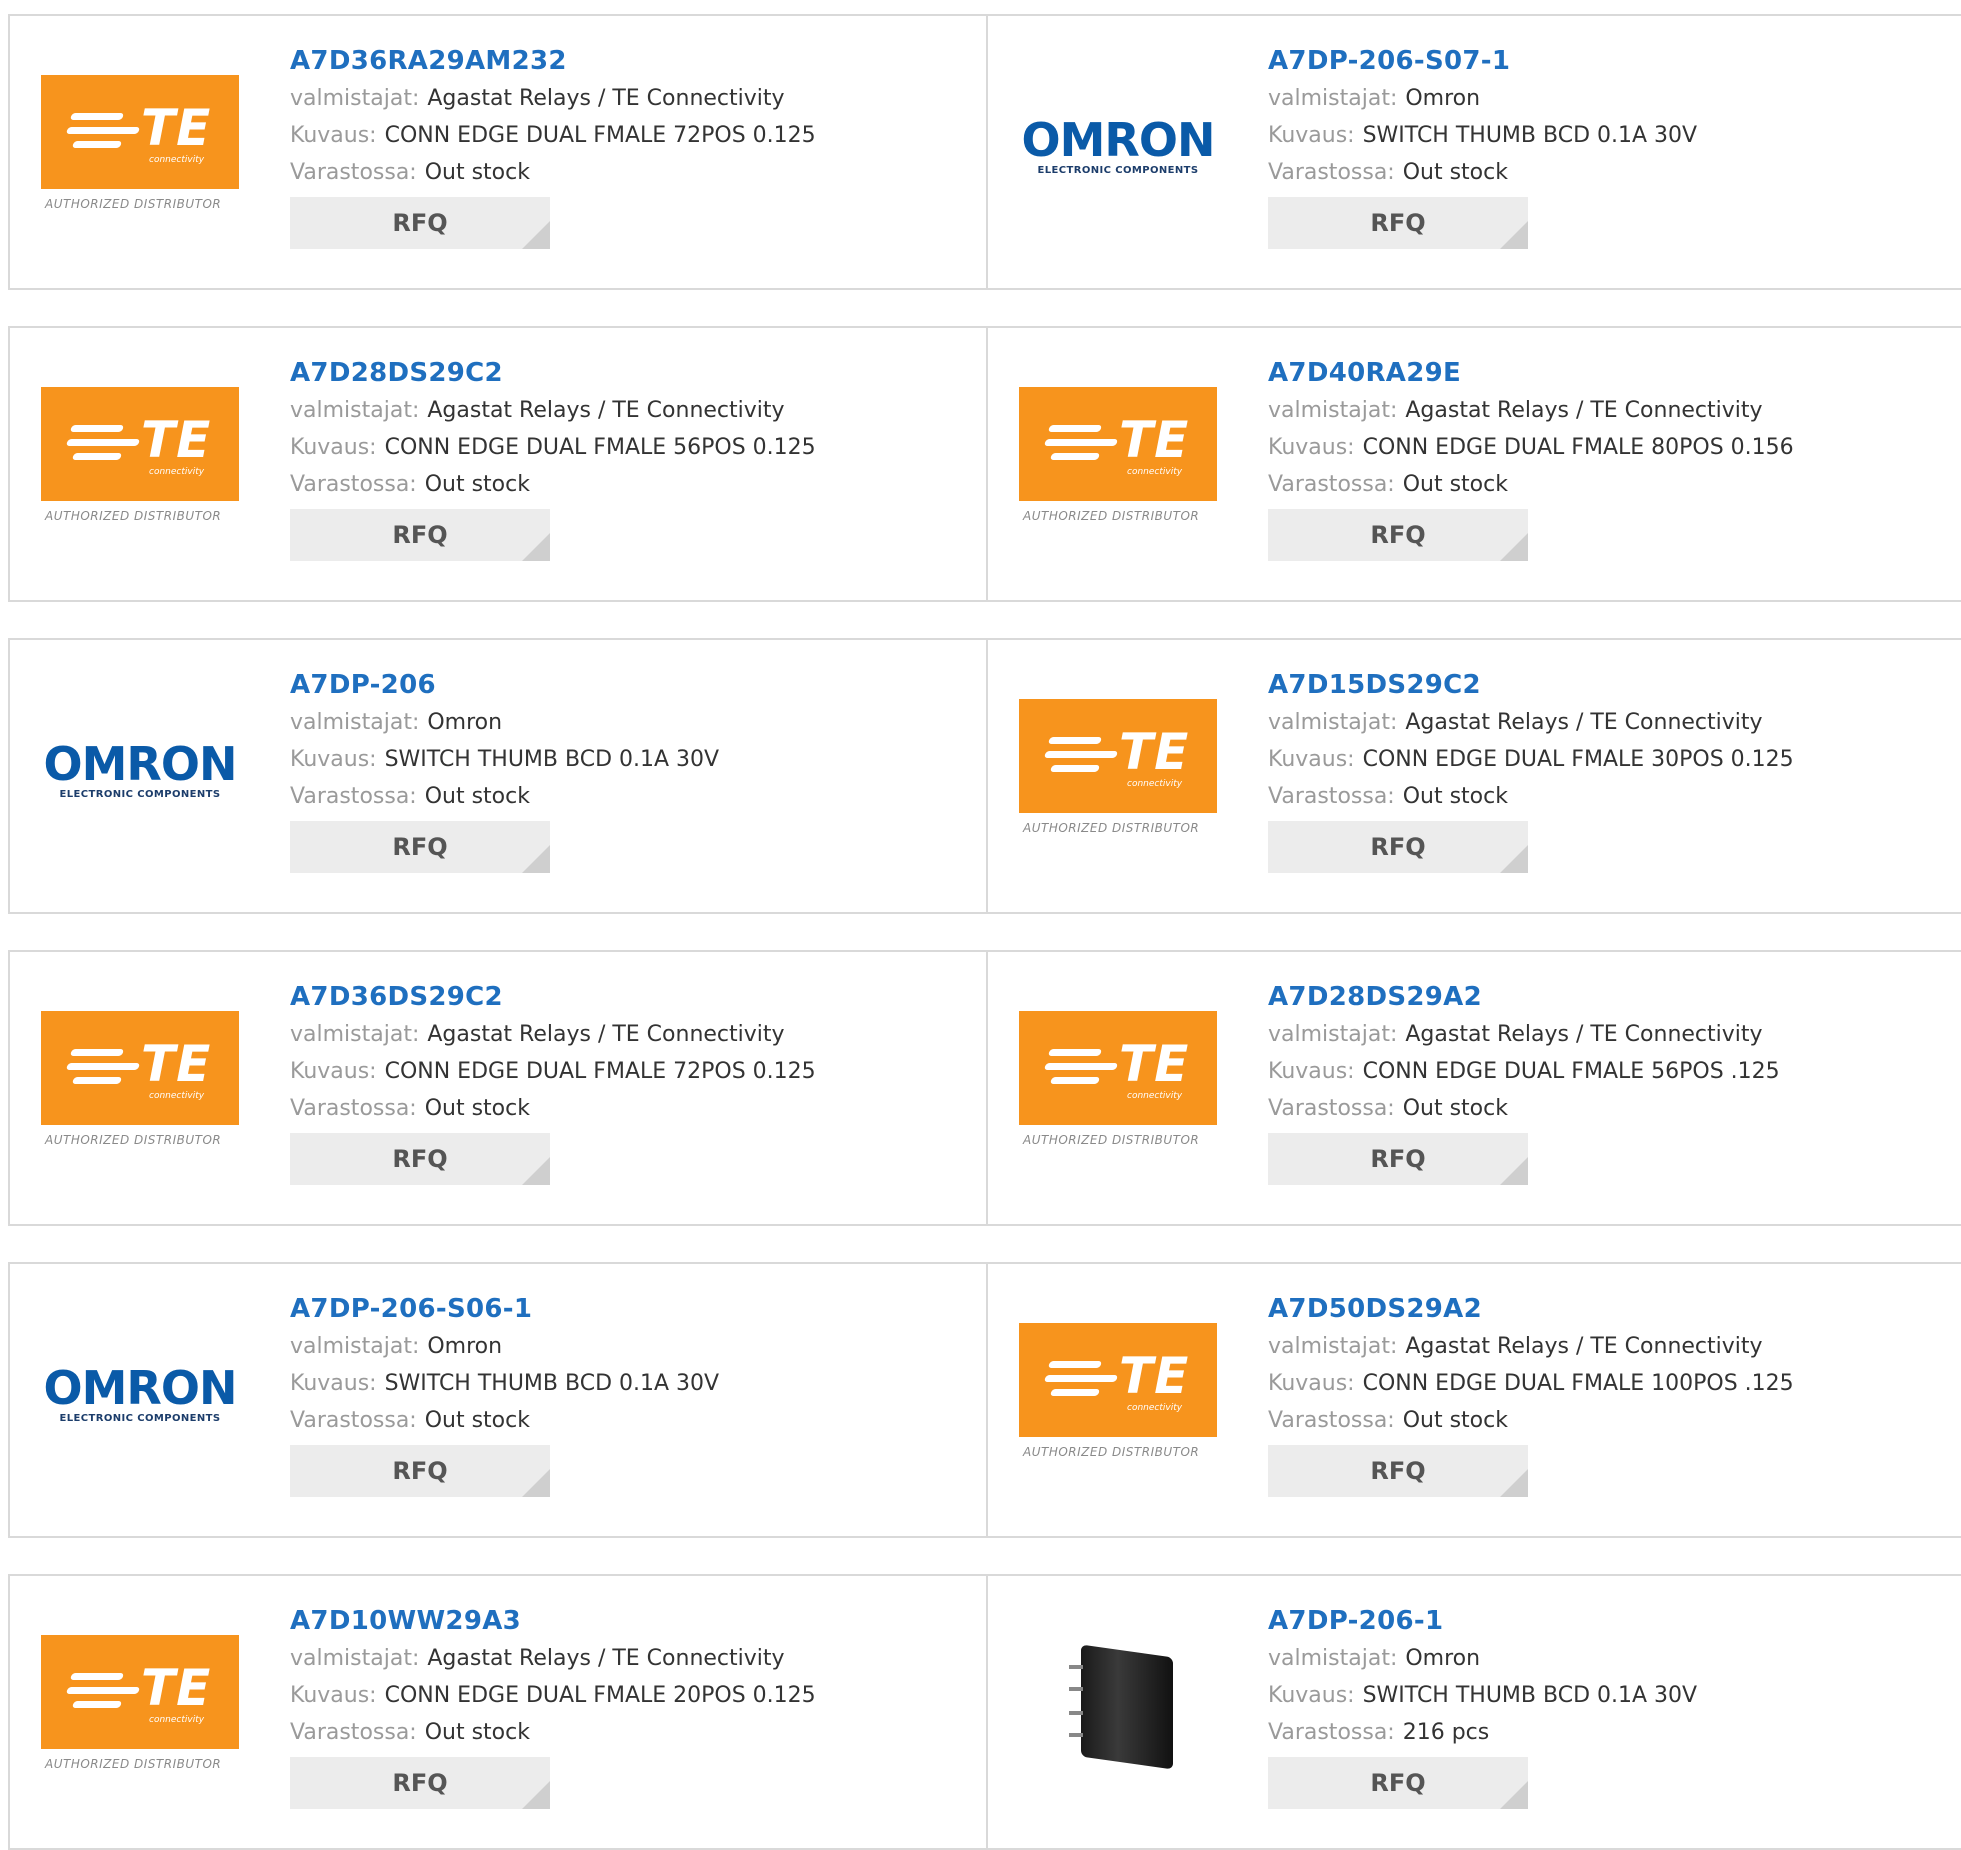 This screenshot has width=1961, height=1850. I want to click on description-value: CONN EDGE DUAL FMALE 56POS 0.125, so click(600, 447).